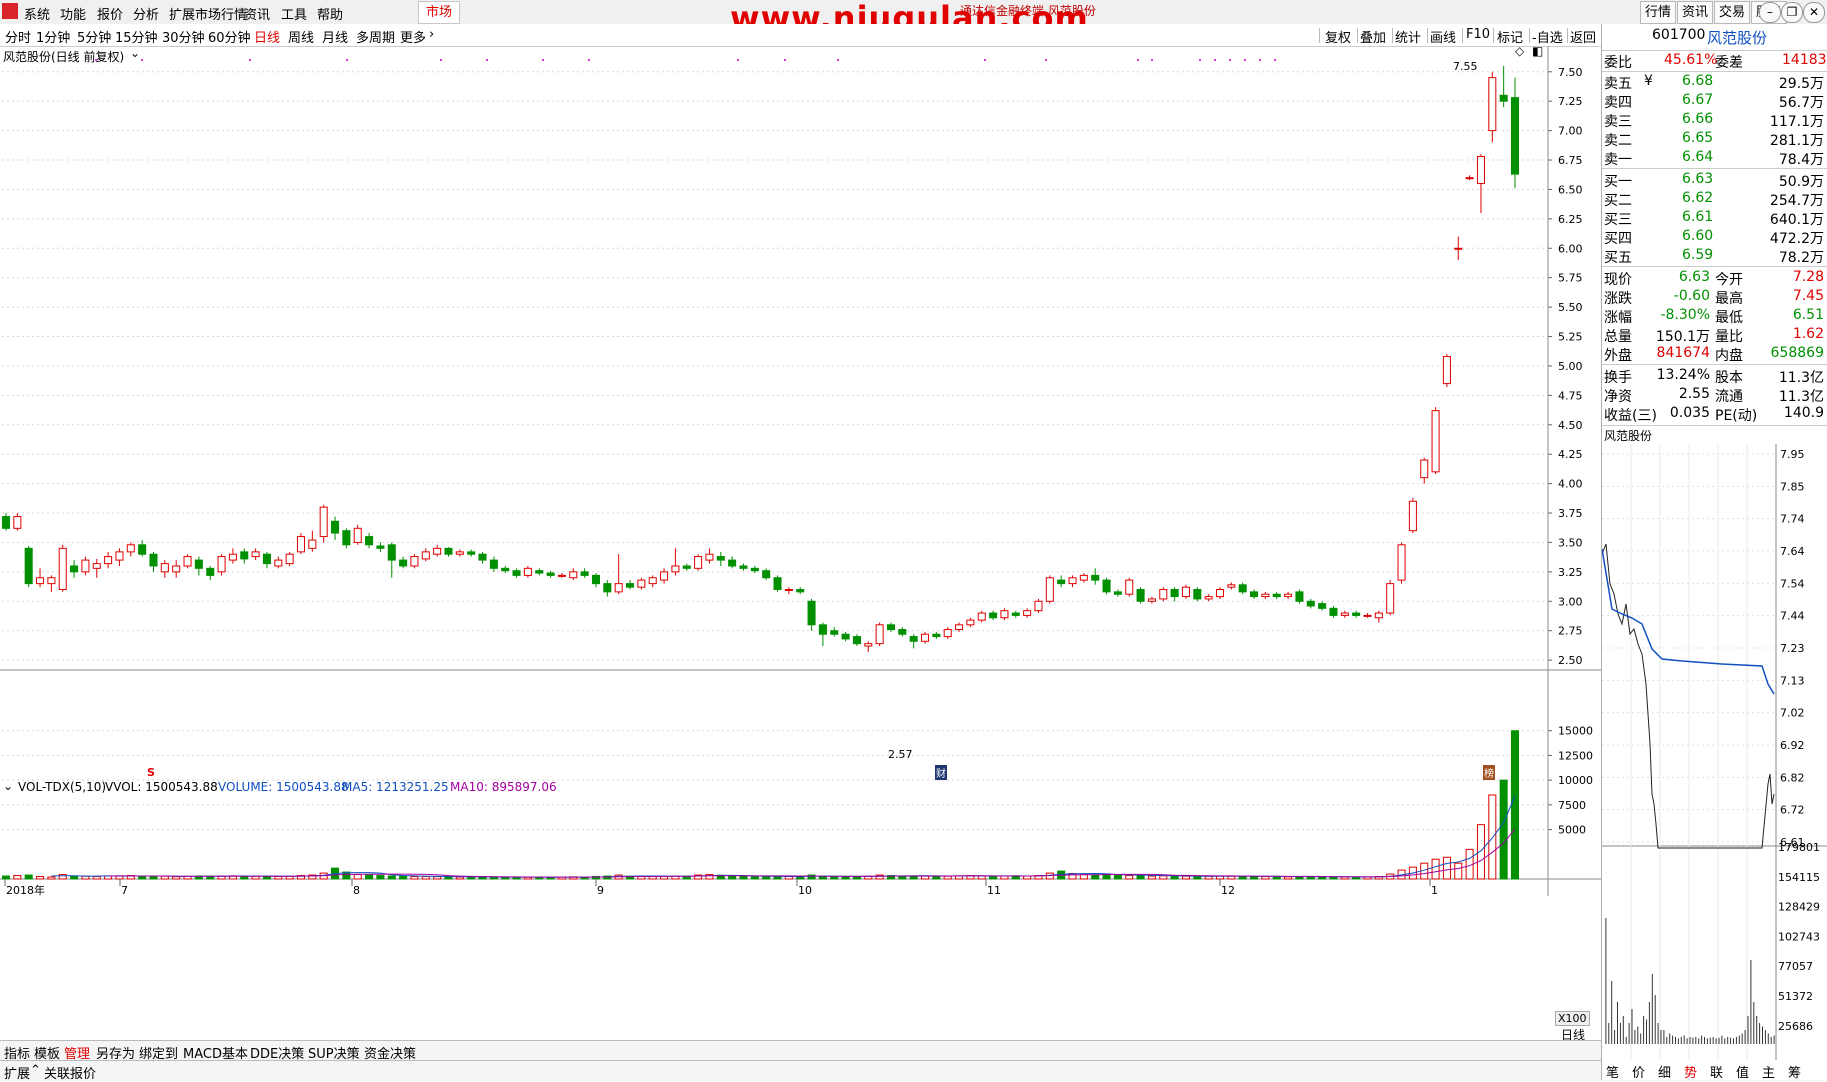 The height and width of the screenshot is (1082, 1827). What do you see at coordinates (335, 36) in the screenshot?
I see `period-monthly: 月线` at bounding box center [335, 36].